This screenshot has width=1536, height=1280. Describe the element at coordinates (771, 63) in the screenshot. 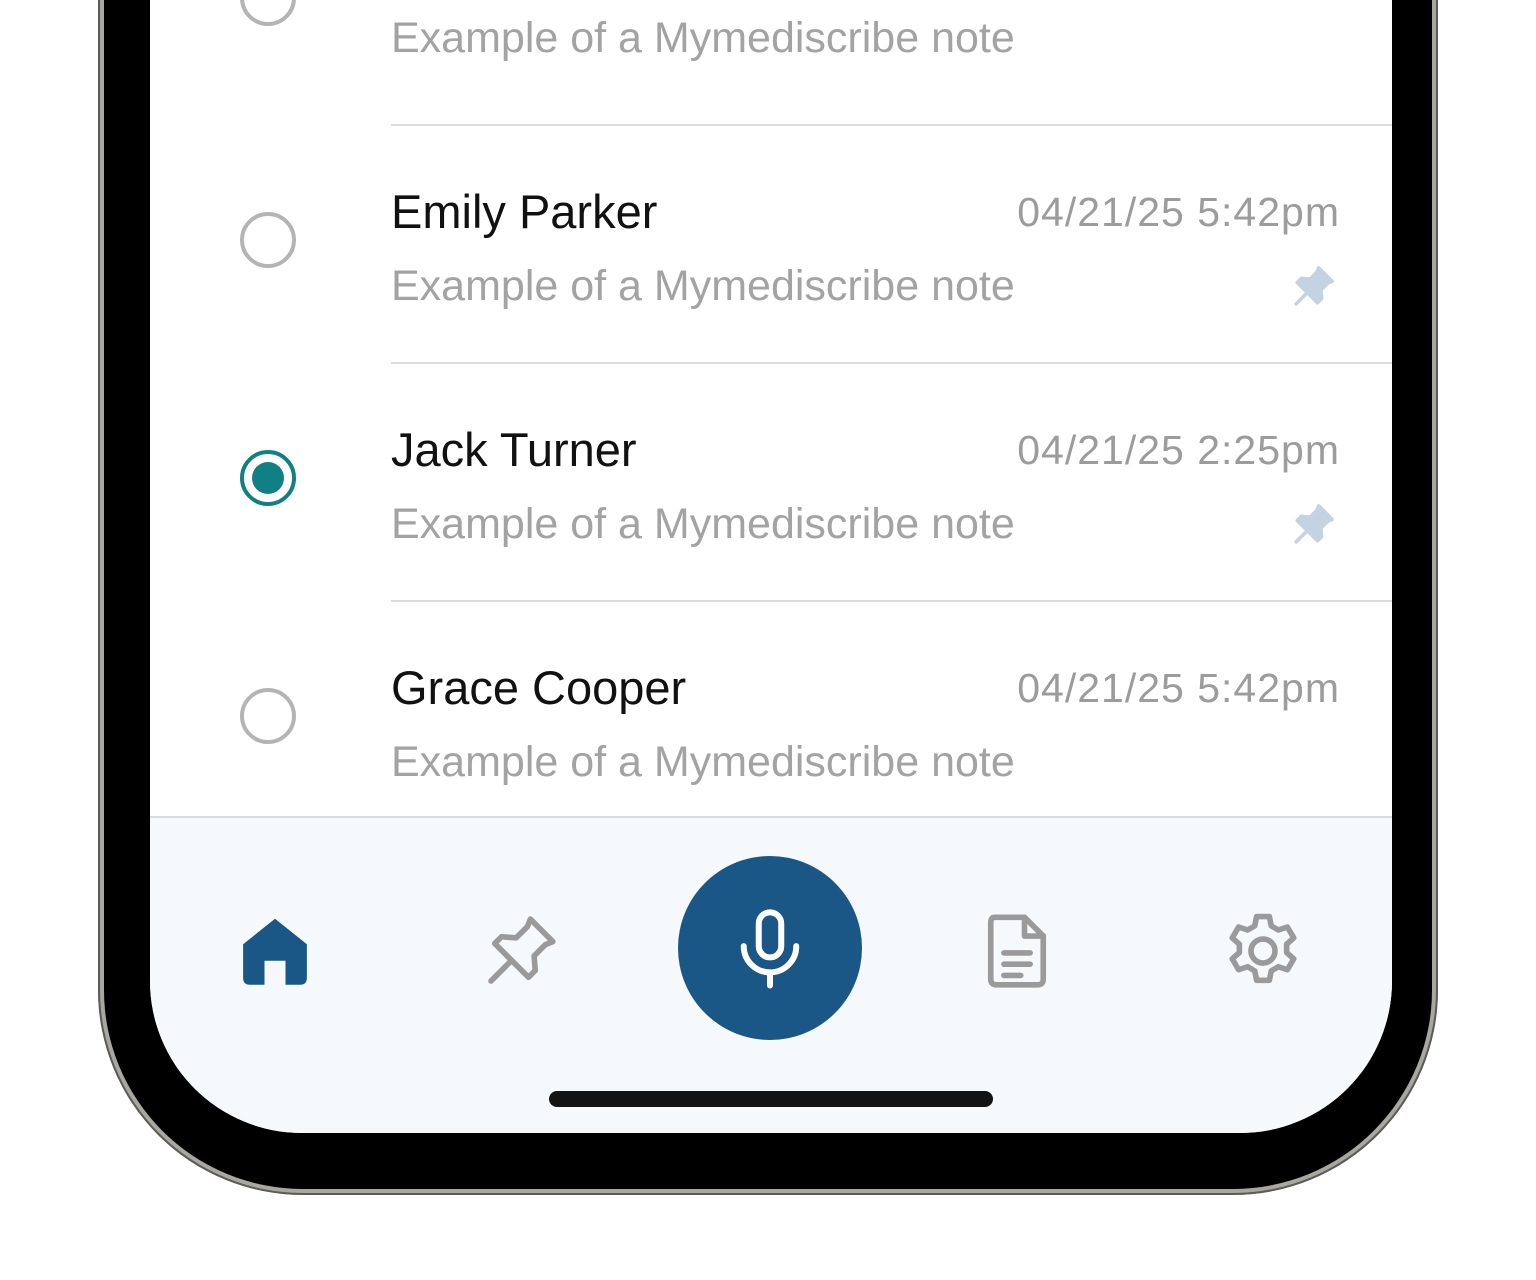

I see `list-item: Example of a Mymediscribe note` at that location.